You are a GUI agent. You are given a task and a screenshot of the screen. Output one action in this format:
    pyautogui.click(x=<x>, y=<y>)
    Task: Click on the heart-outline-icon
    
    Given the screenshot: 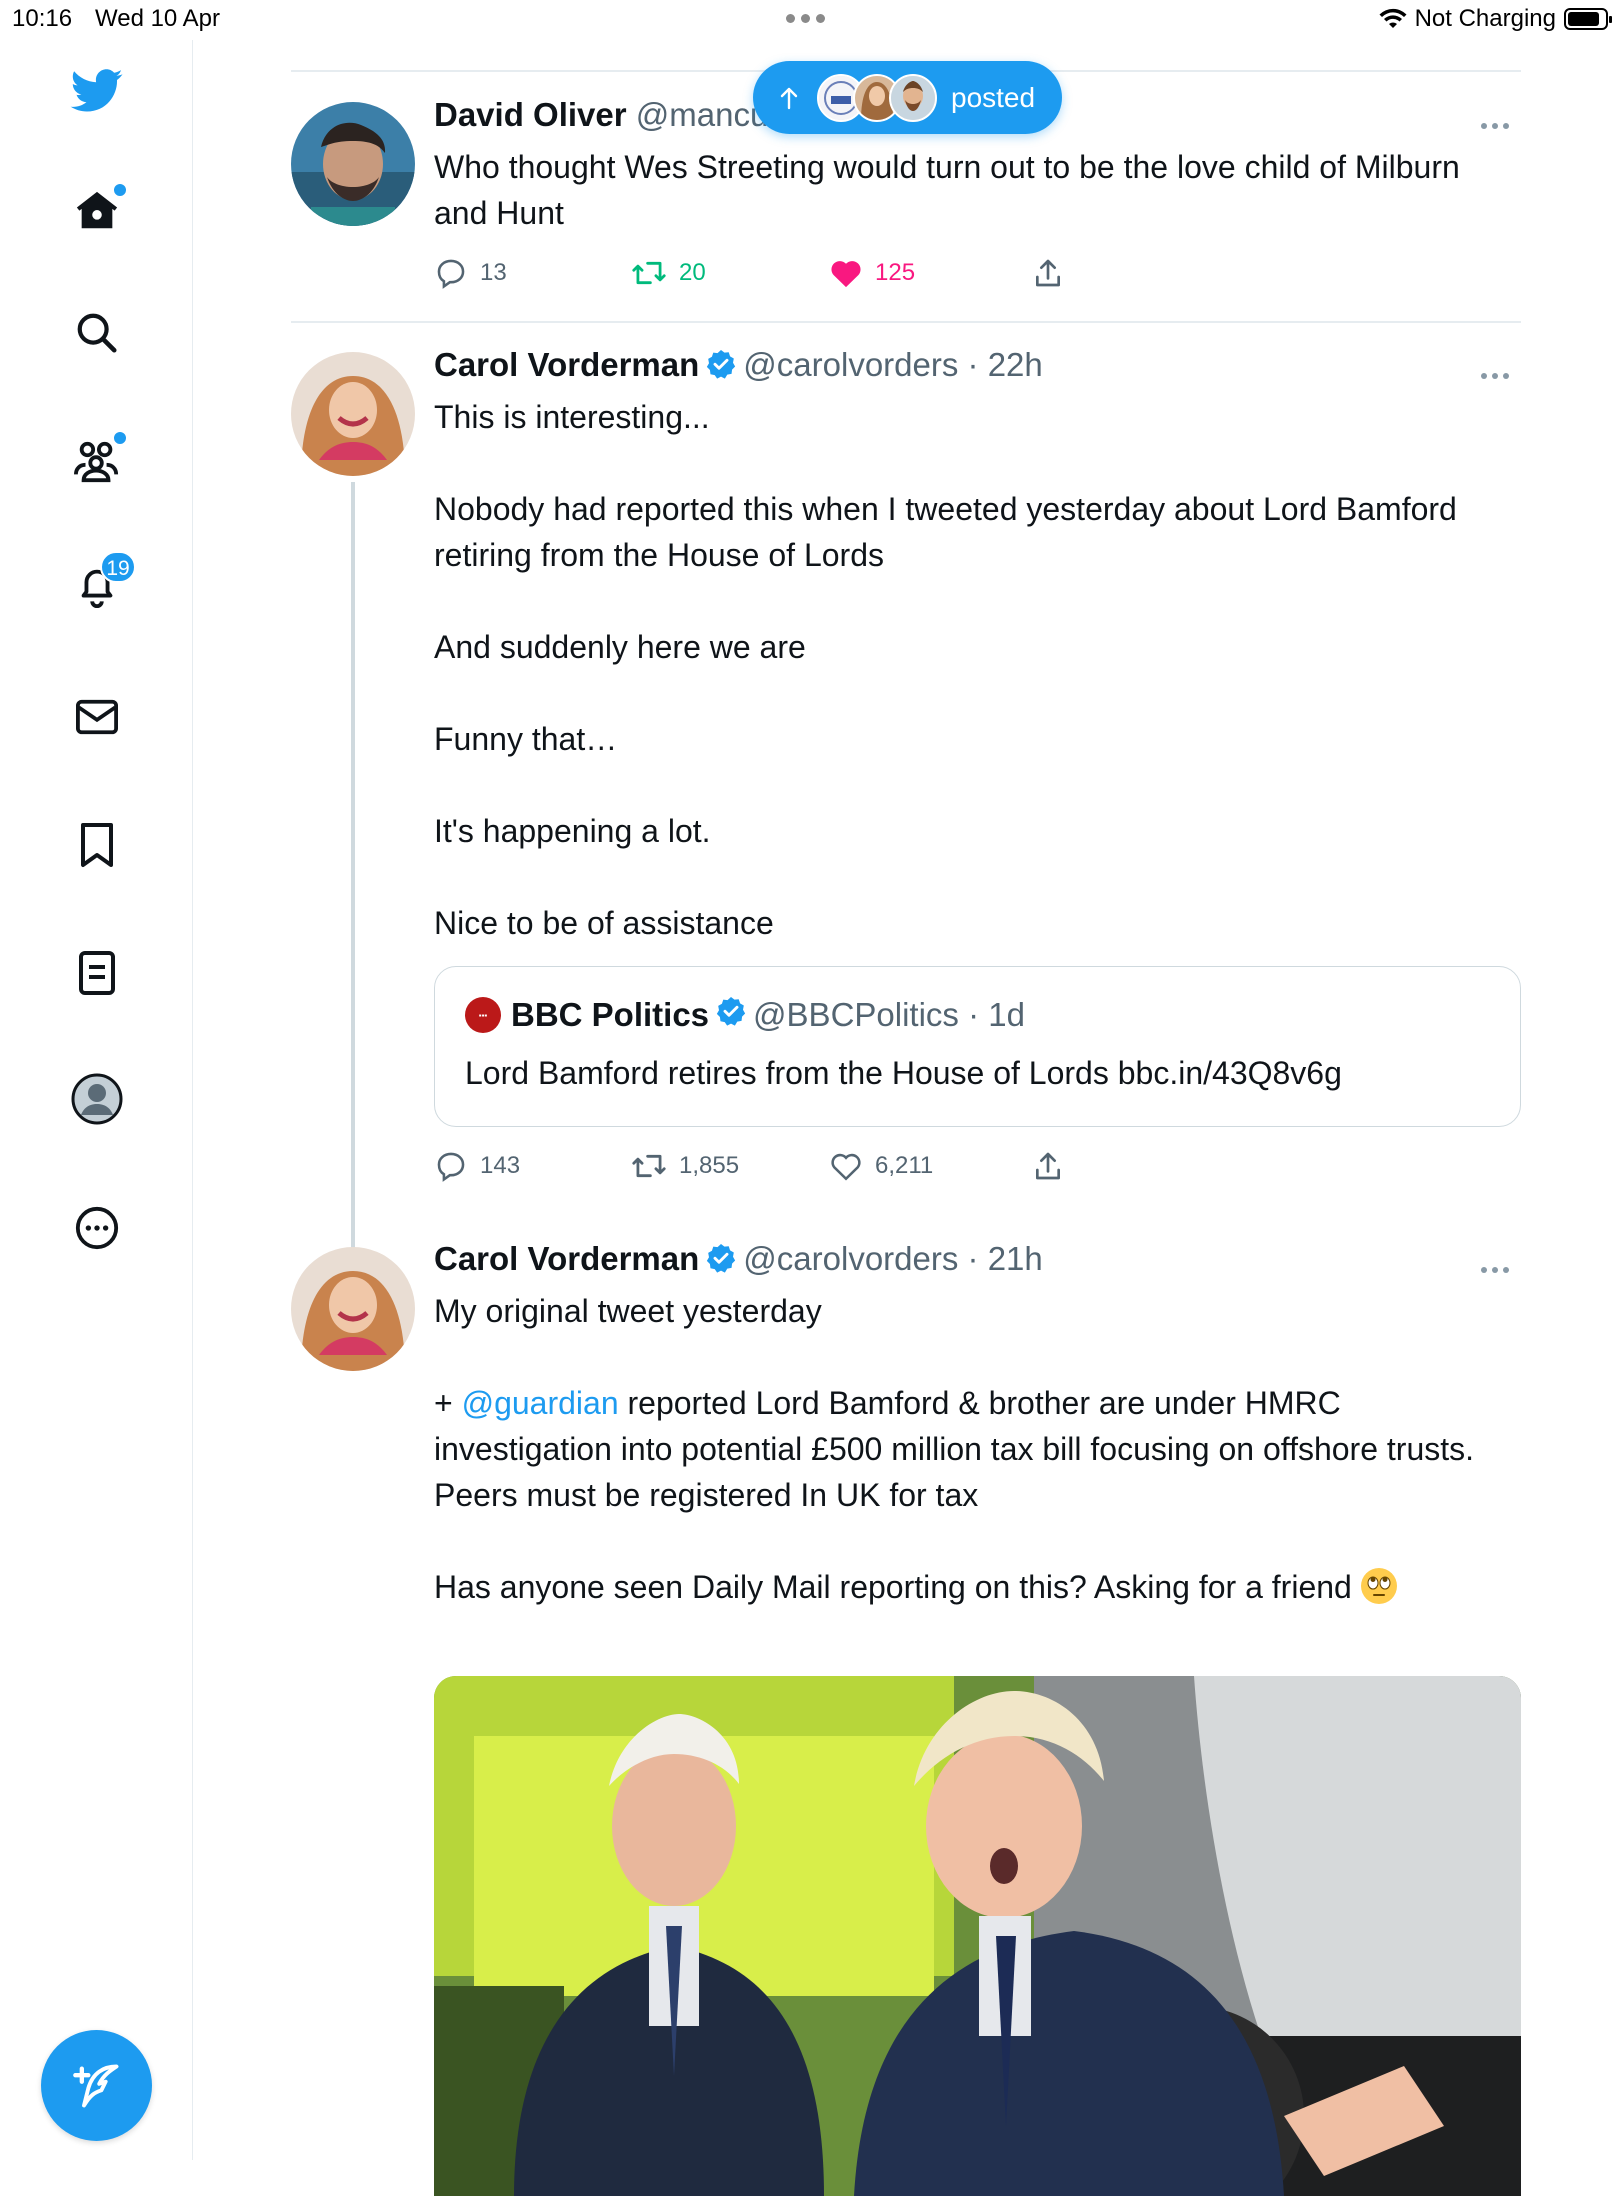 What is the action you would take?
    pyautogui.click(x=846, y=1167)
    